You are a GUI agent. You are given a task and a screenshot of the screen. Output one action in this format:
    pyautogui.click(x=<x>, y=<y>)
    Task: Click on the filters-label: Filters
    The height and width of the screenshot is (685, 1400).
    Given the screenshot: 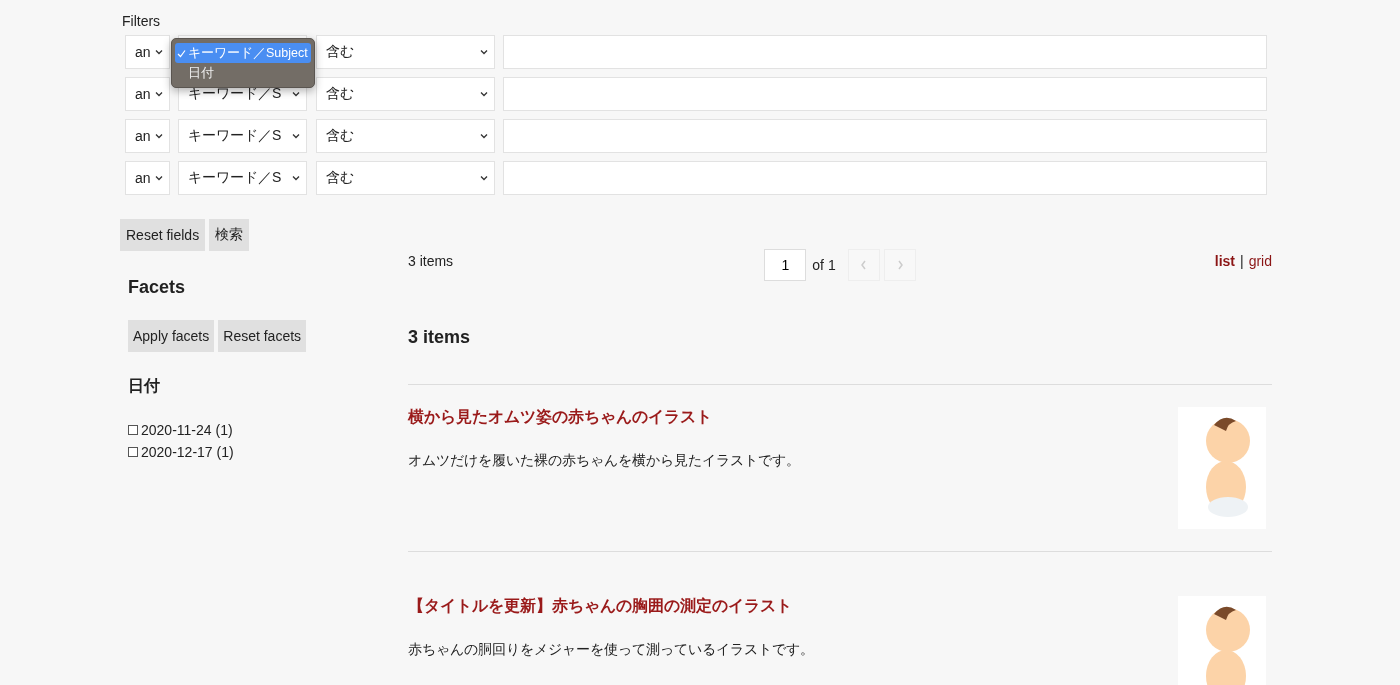 What is the action you would take?
    pyautogui.click(x=141, y=21)
    